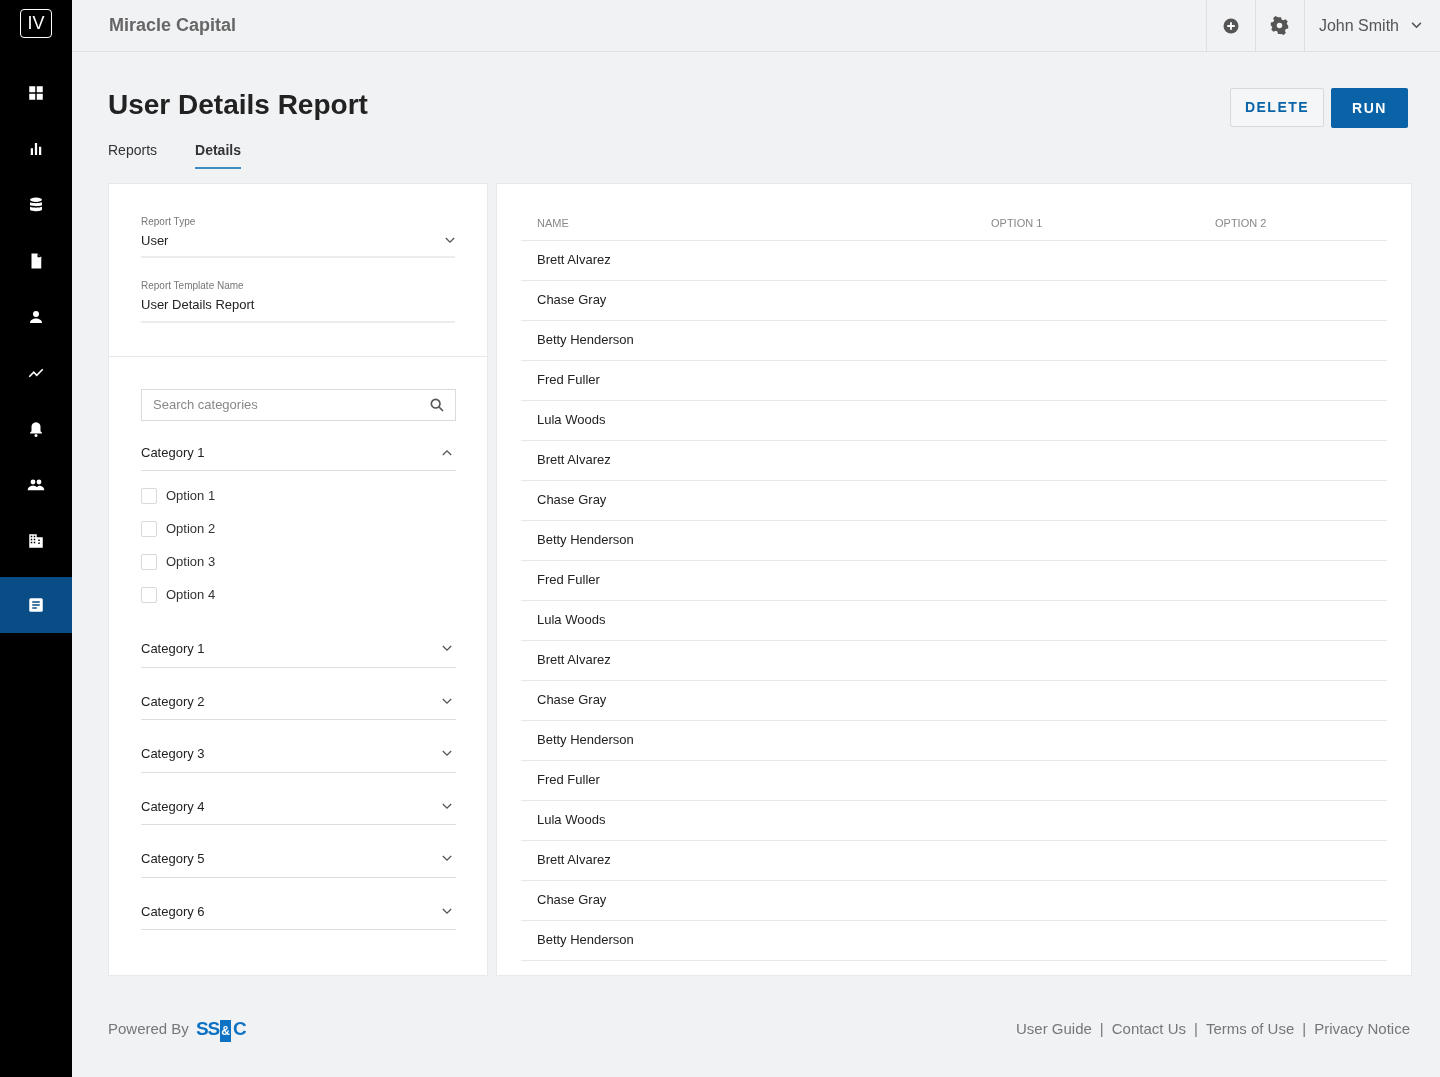 The height and width of the screenshot is (1077, 1440). I want to click on footer-link: User Guide, so click(1054, 1029).